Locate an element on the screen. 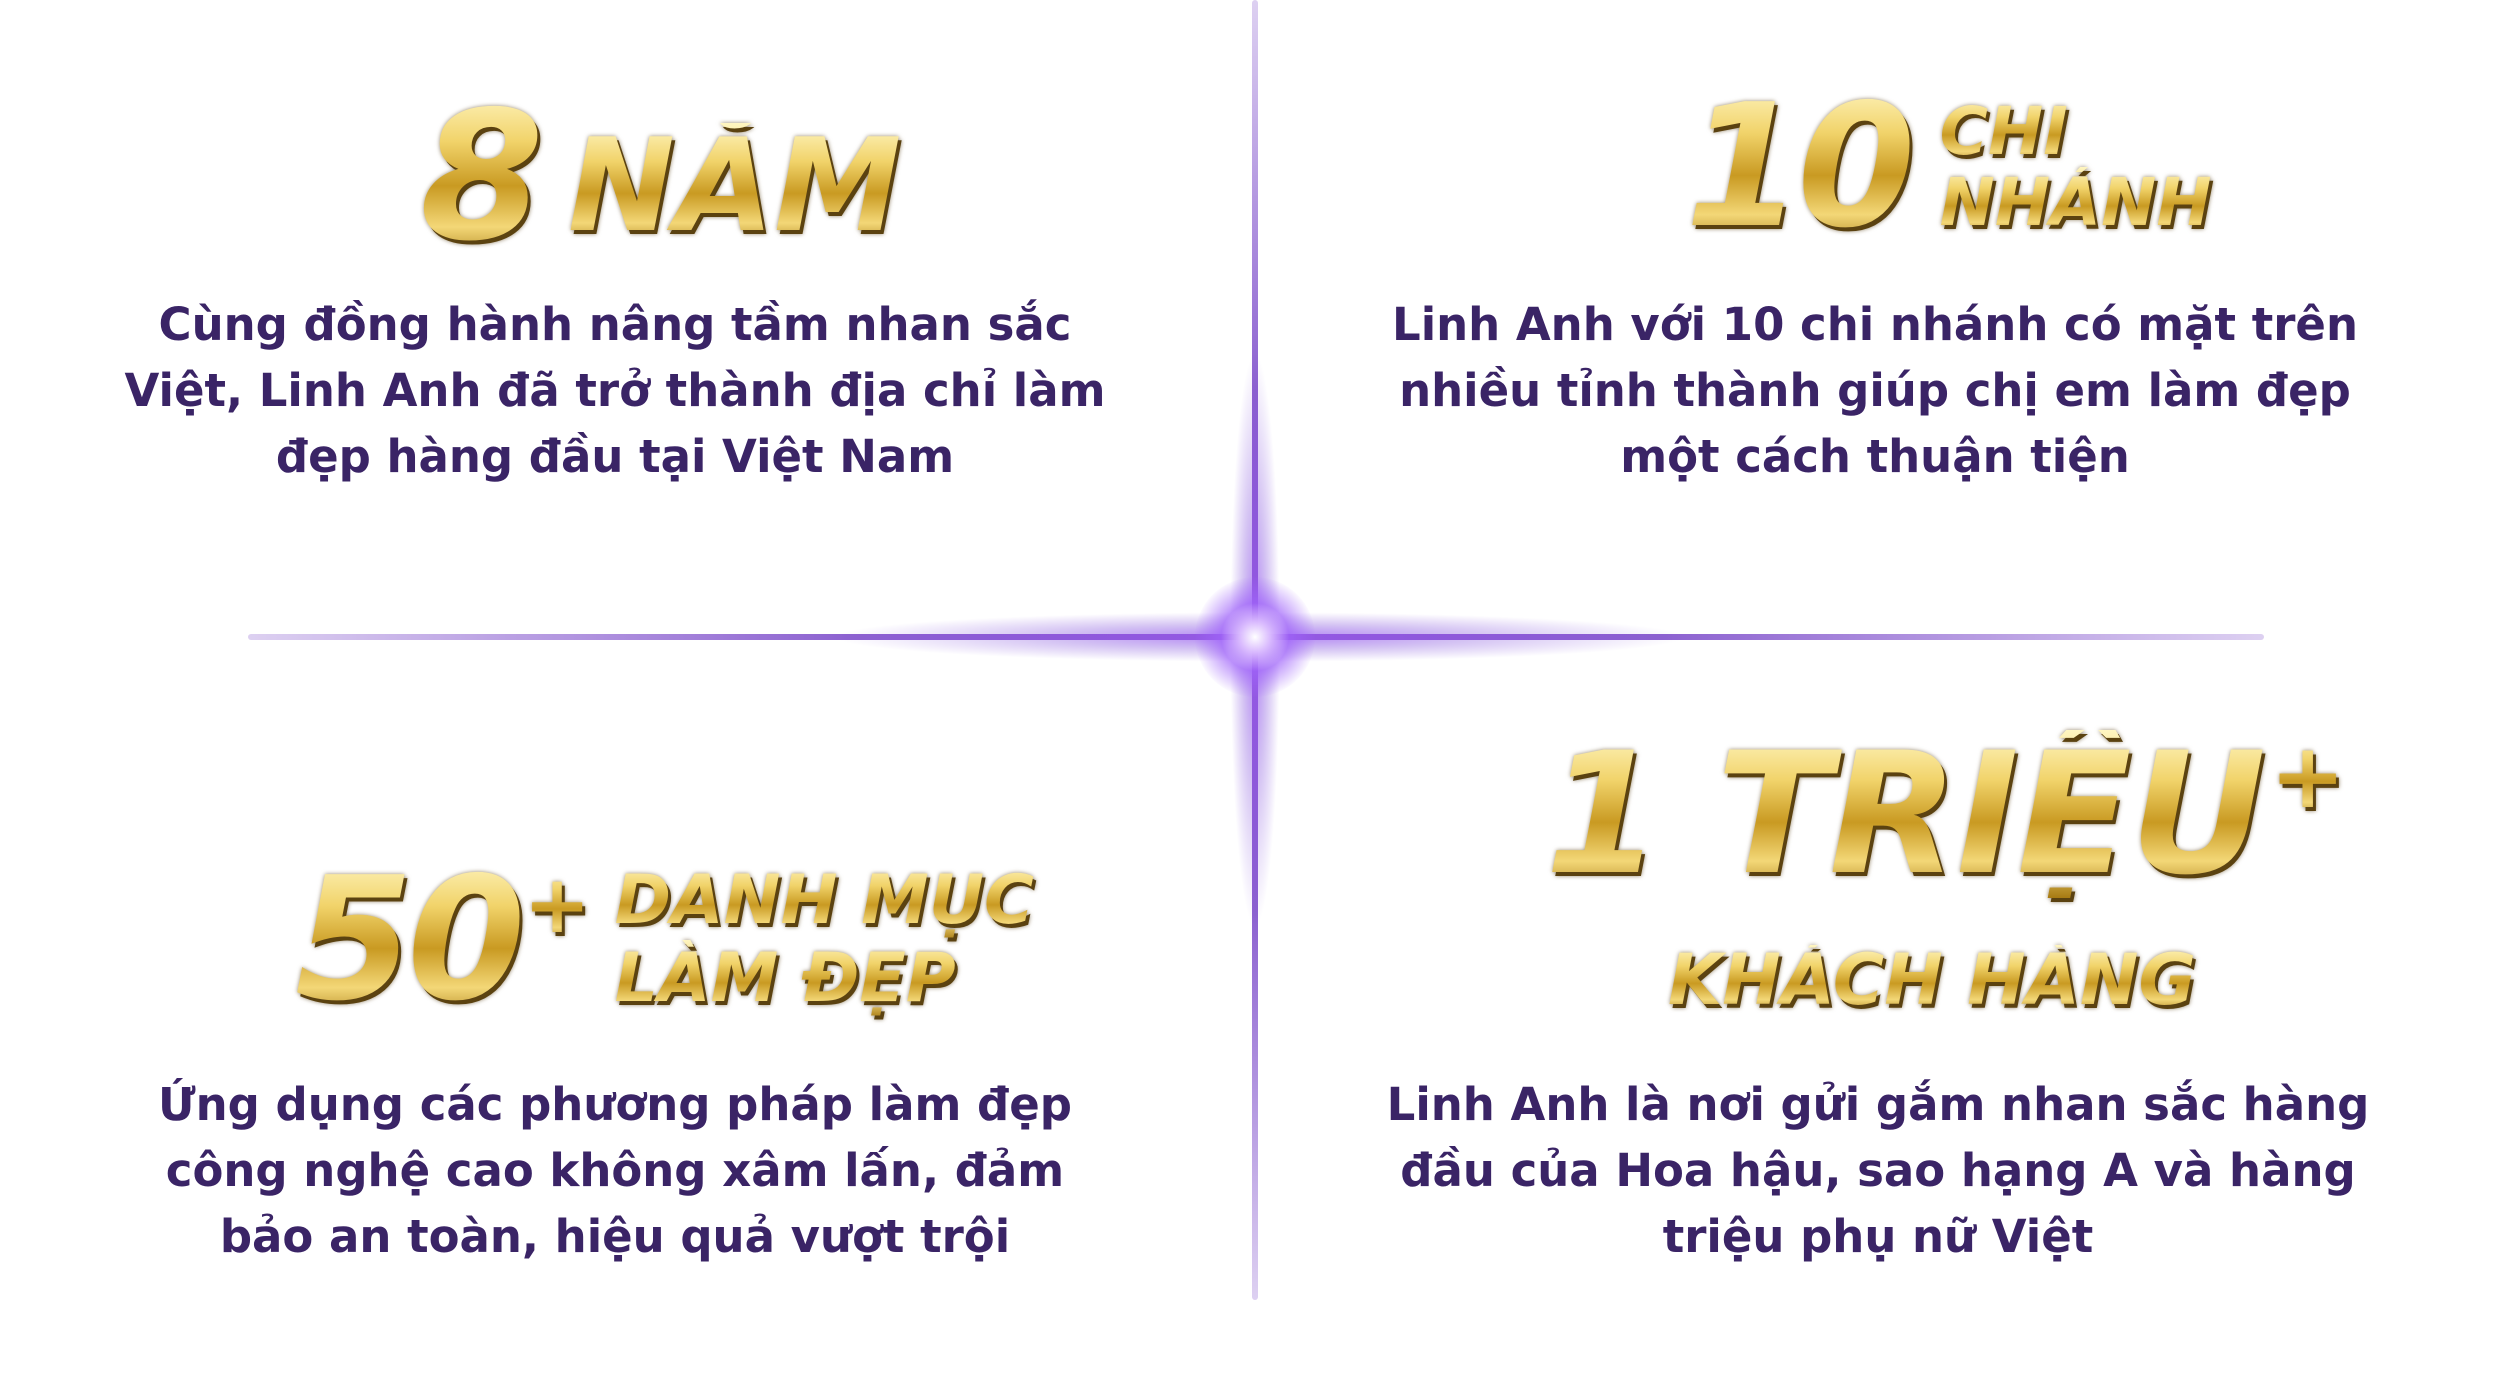  stat-branches-headline: 10 CHI NHÁNH is located at coordinates (1948, 167).